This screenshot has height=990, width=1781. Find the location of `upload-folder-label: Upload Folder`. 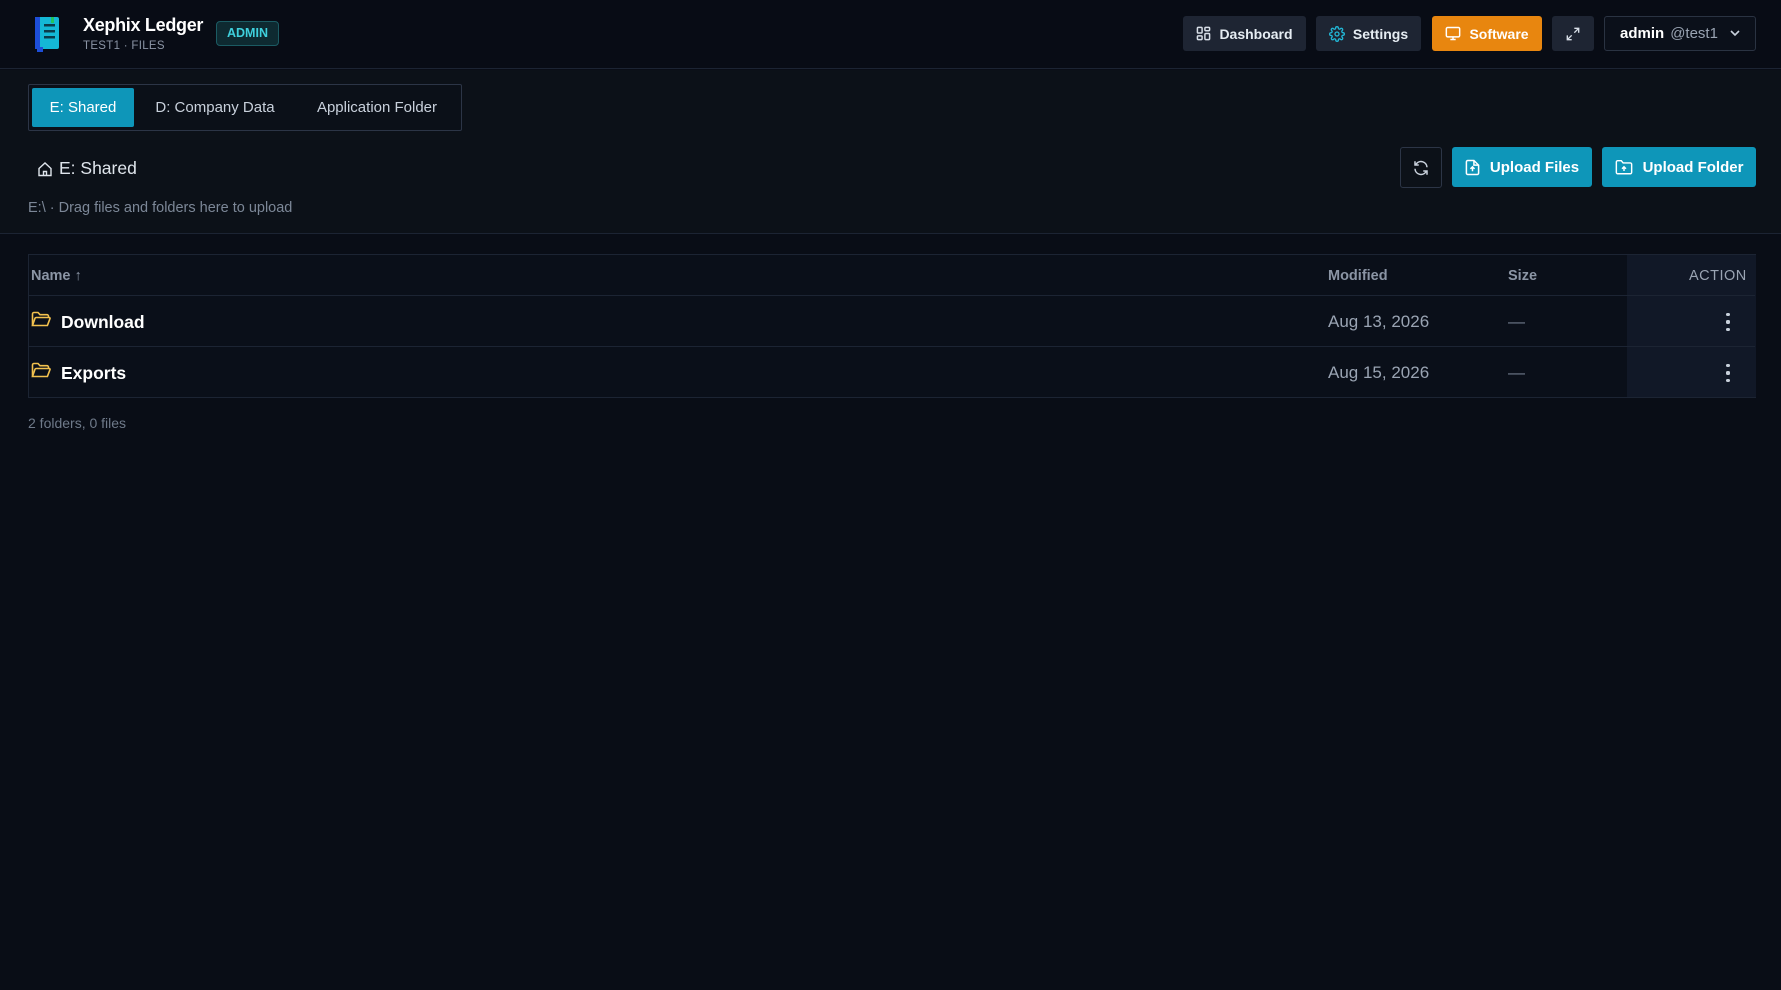

upload-folder-label: Upload Folder is located at coordinates (1693, 167).